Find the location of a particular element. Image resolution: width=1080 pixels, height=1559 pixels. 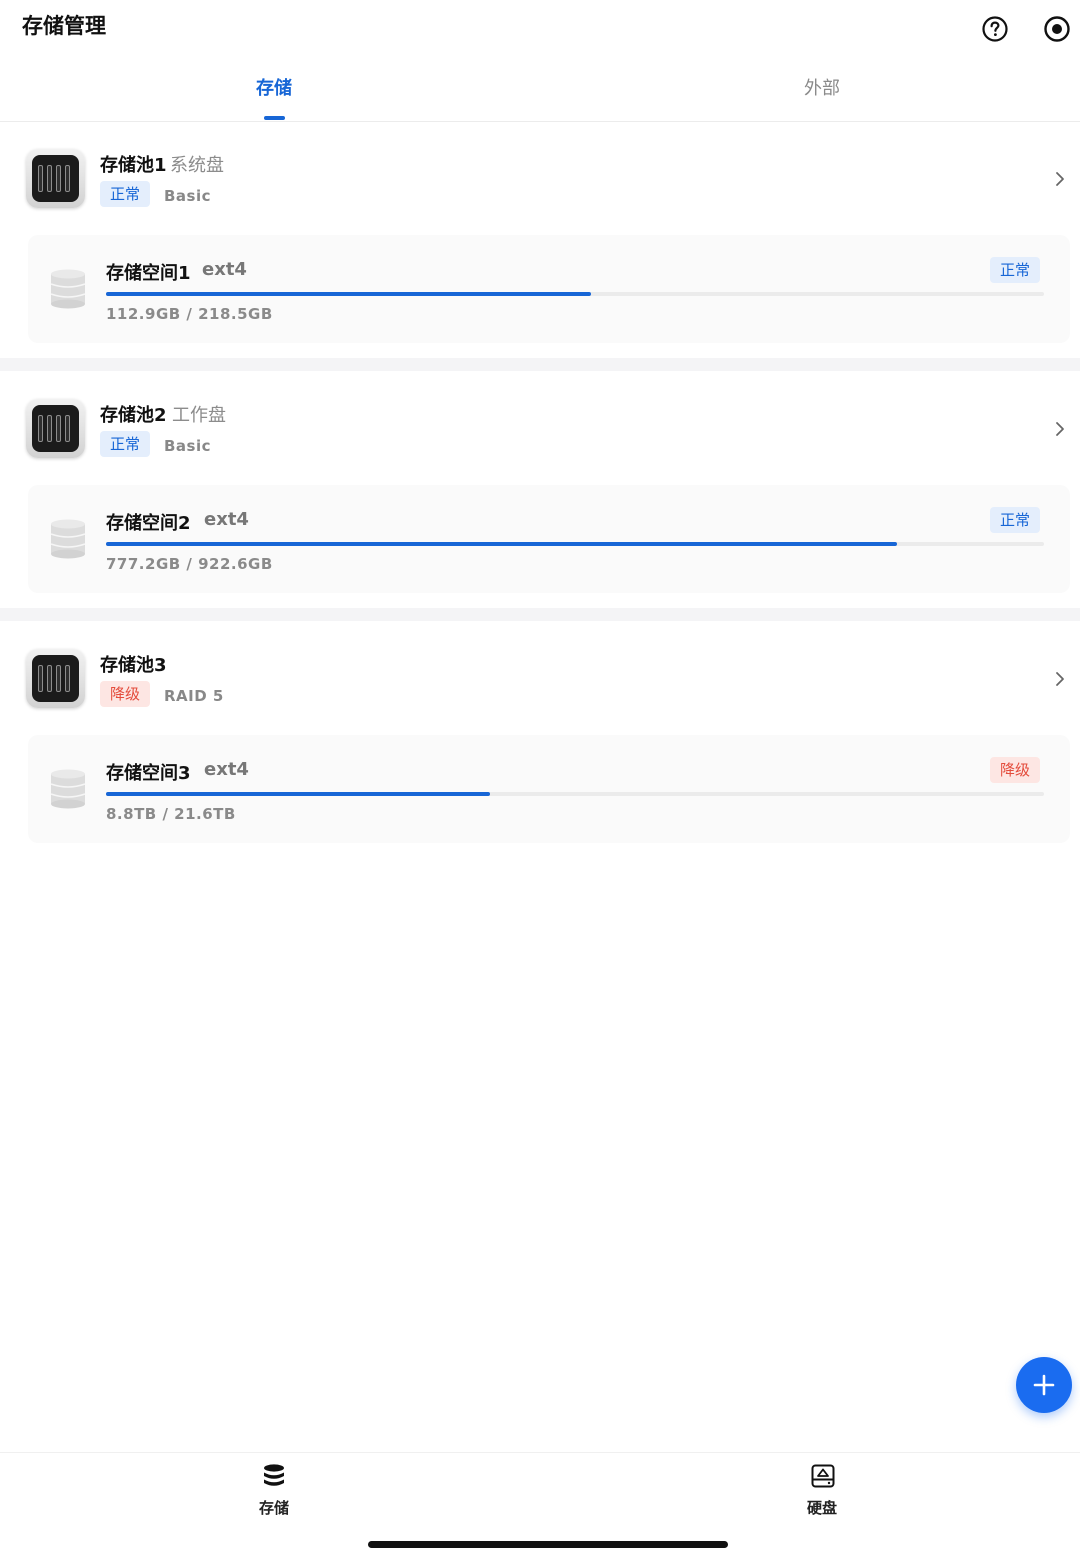

active-tab-indicator is located at coordinates (274, 118).